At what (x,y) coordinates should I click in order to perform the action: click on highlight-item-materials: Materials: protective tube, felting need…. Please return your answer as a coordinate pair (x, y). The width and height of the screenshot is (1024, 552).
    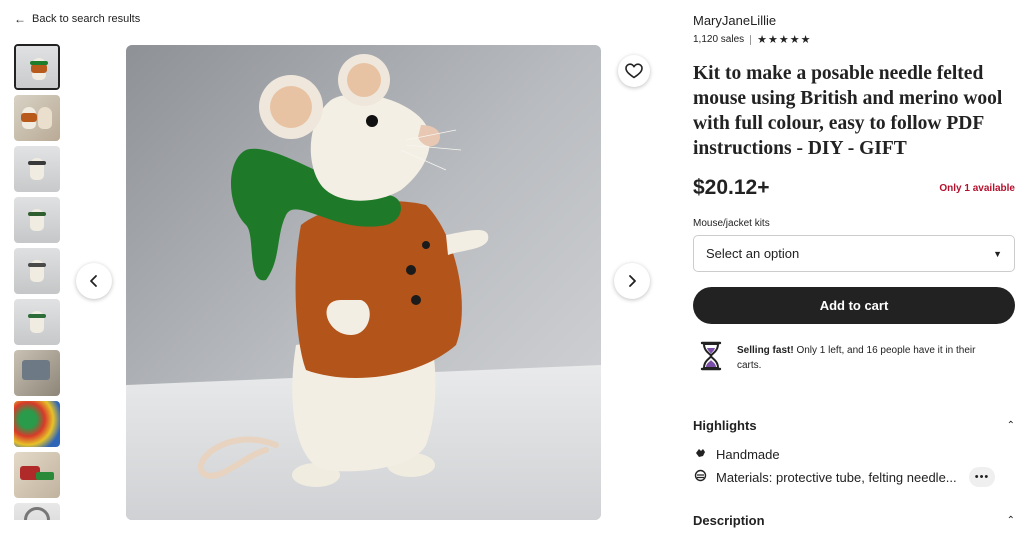
    Looking at the image, I should click on (825, 477).